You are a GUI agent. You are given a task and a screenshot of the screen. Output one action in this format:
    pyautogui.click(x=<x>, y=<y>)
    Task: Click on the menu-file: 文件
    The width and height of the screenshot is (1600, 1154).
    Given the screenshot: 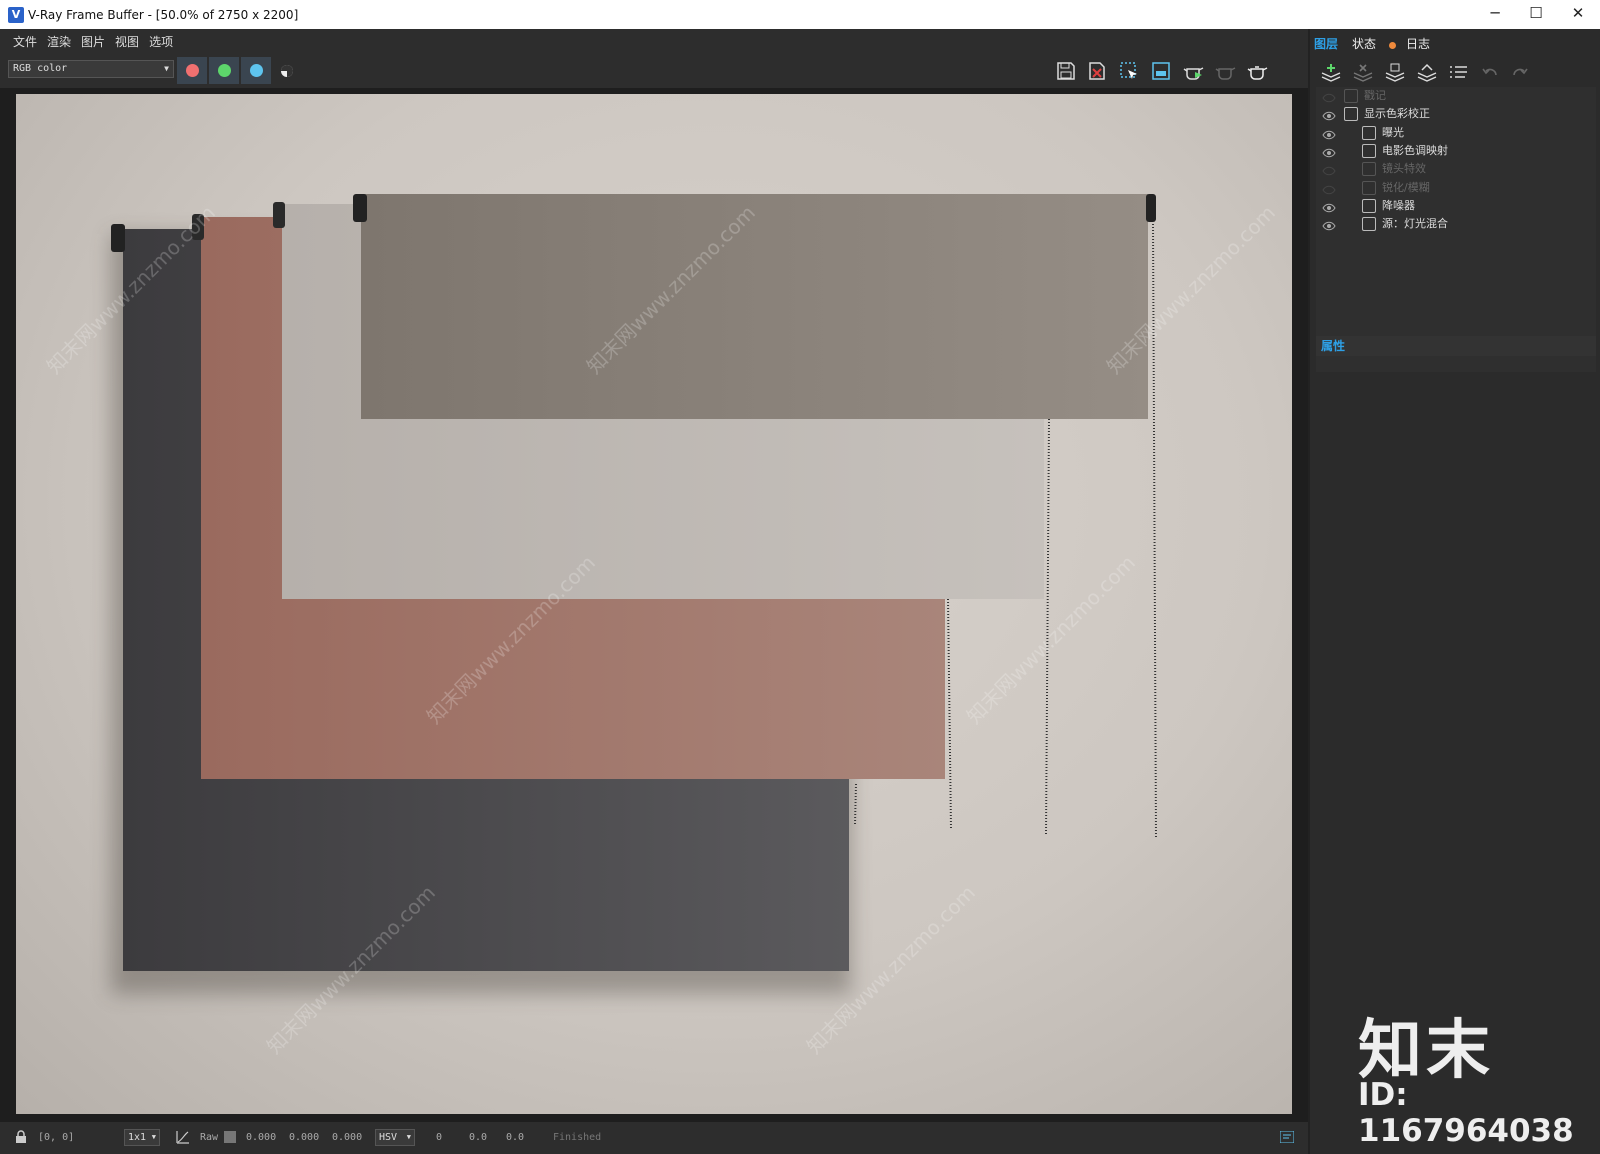 What is the action you would take?
    pyautogui.click(x=25, y=41)
    